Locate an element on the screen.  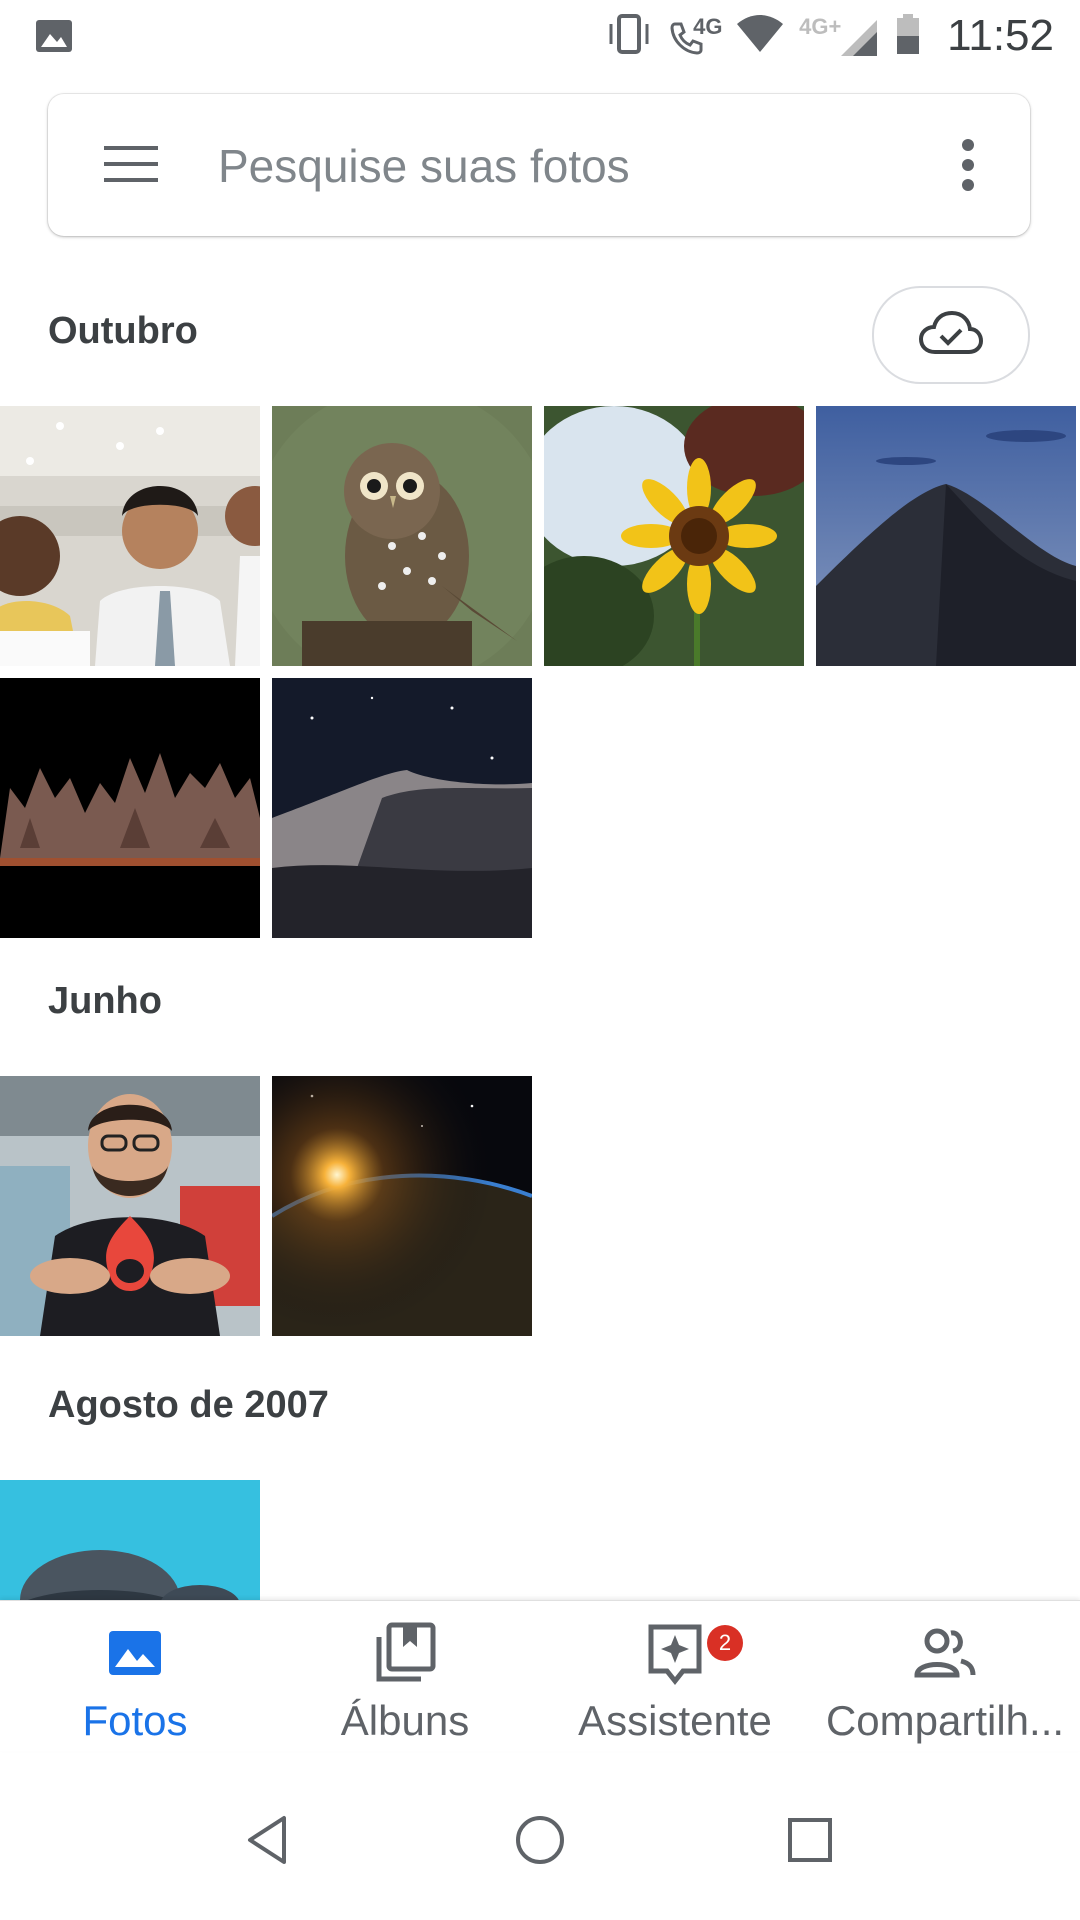
cloud-done-icon is located at coordinates (951, 335).